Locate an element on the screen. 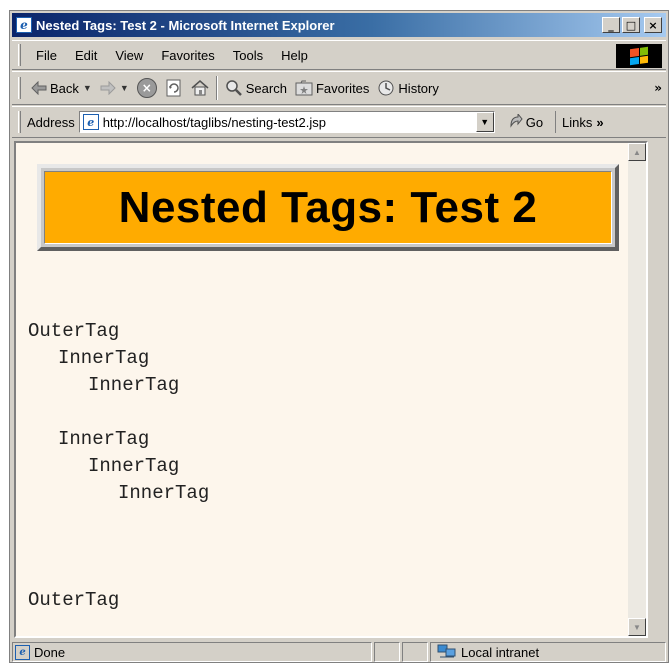 The image size is (669, 663). zone-panel: Local intranet is located at coordinates (548, 652).